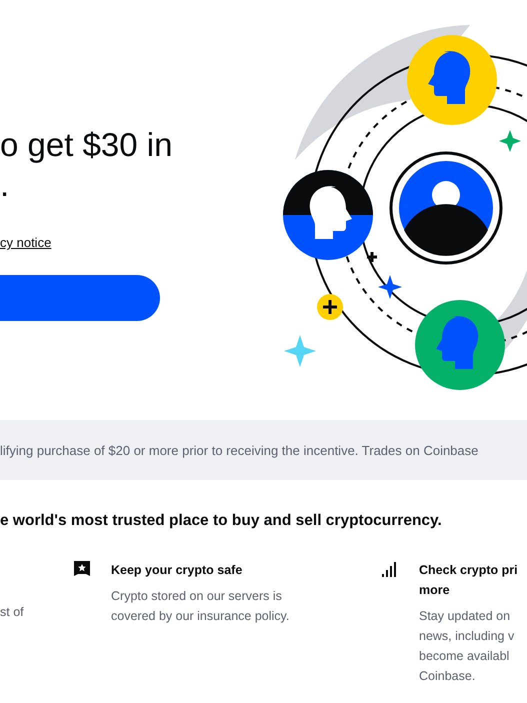  What do you see at coordinates (390, 569) in the screenshot?
I see `signal-bars-icon` at bounding box center [390, 569].